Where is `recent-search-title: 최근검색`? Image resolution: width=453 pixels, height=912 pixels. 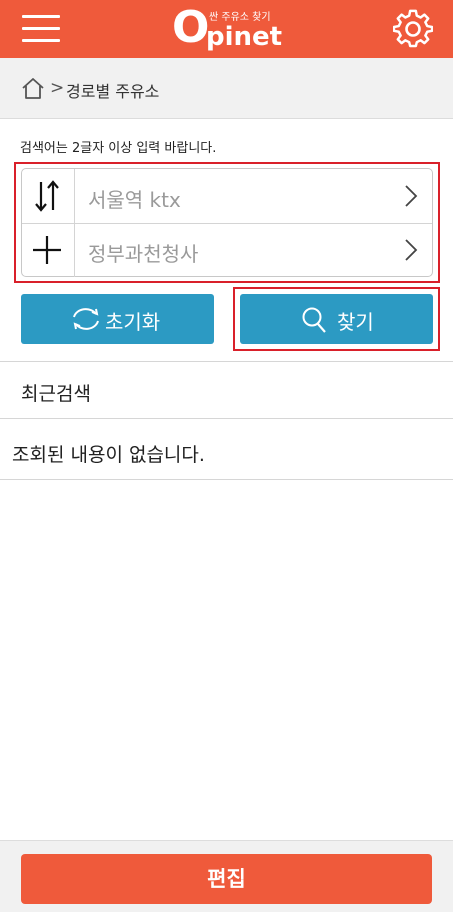
recent-search-title: 최근검색 is located at coordinates (56, 394).